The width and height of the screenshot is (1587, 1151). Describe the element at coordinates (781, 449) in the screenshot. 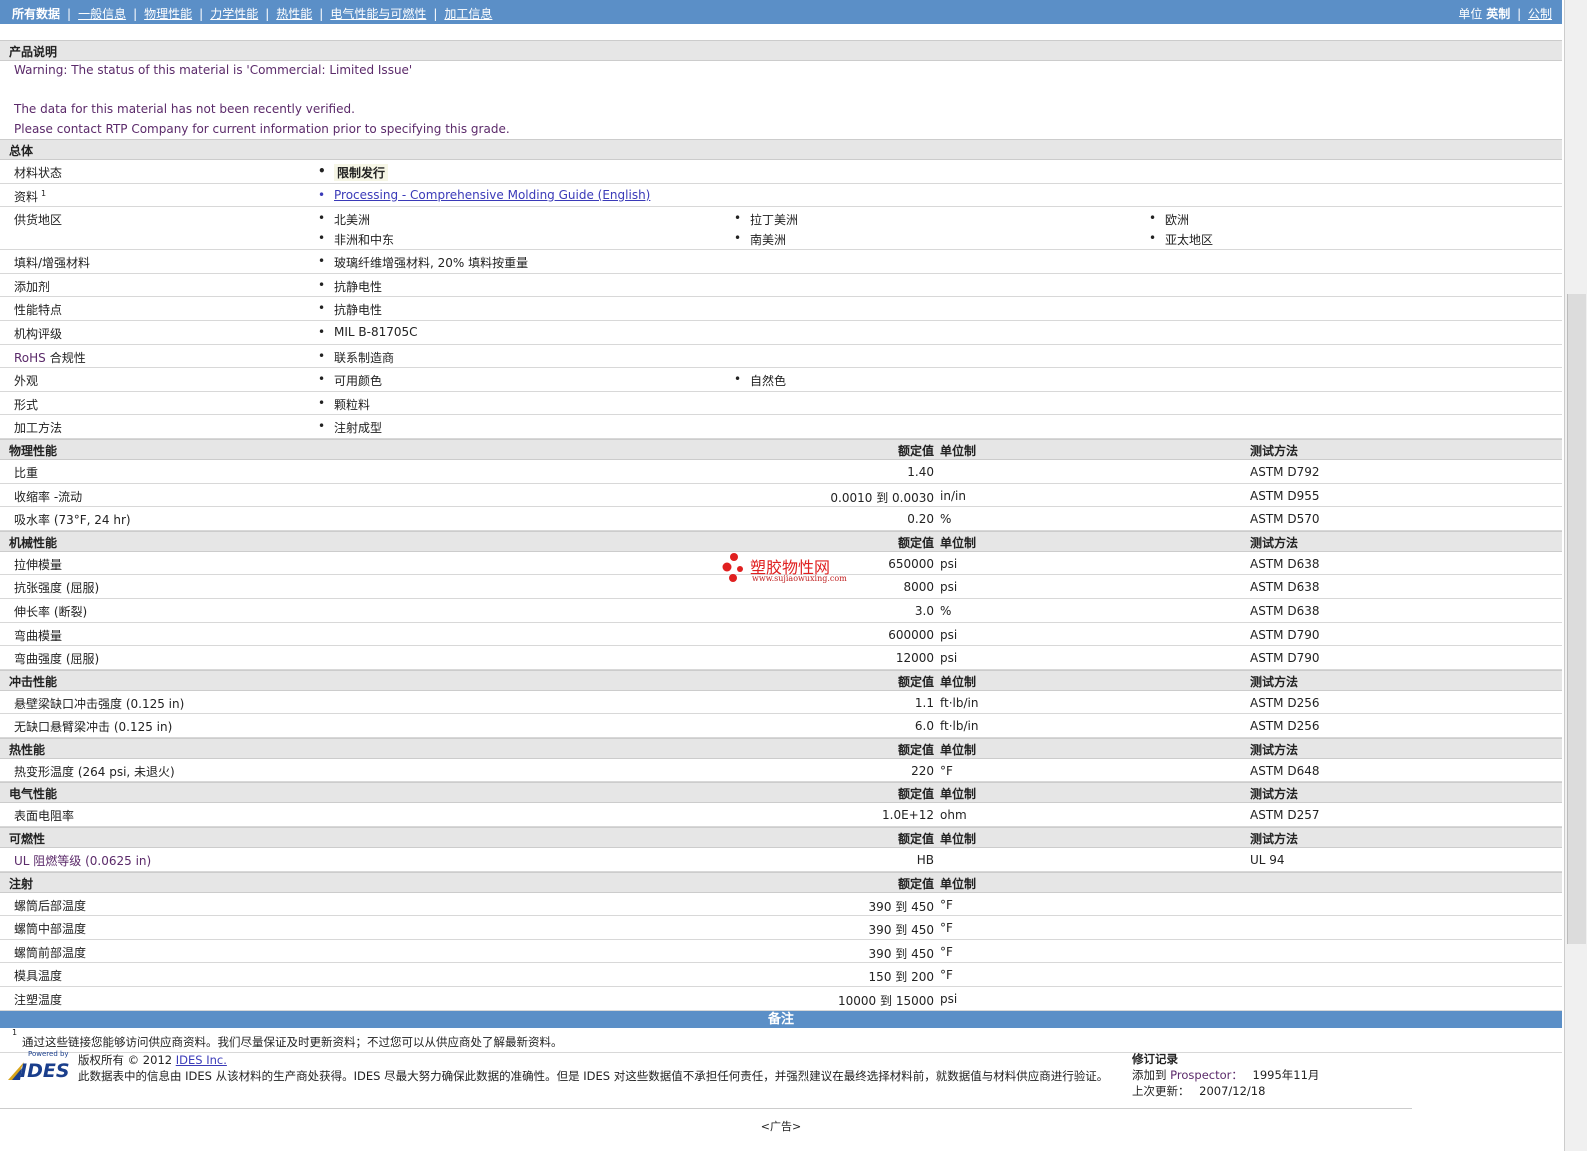

I see `section-header: 物理性能 额定值 单位制 测试方法` at that location.